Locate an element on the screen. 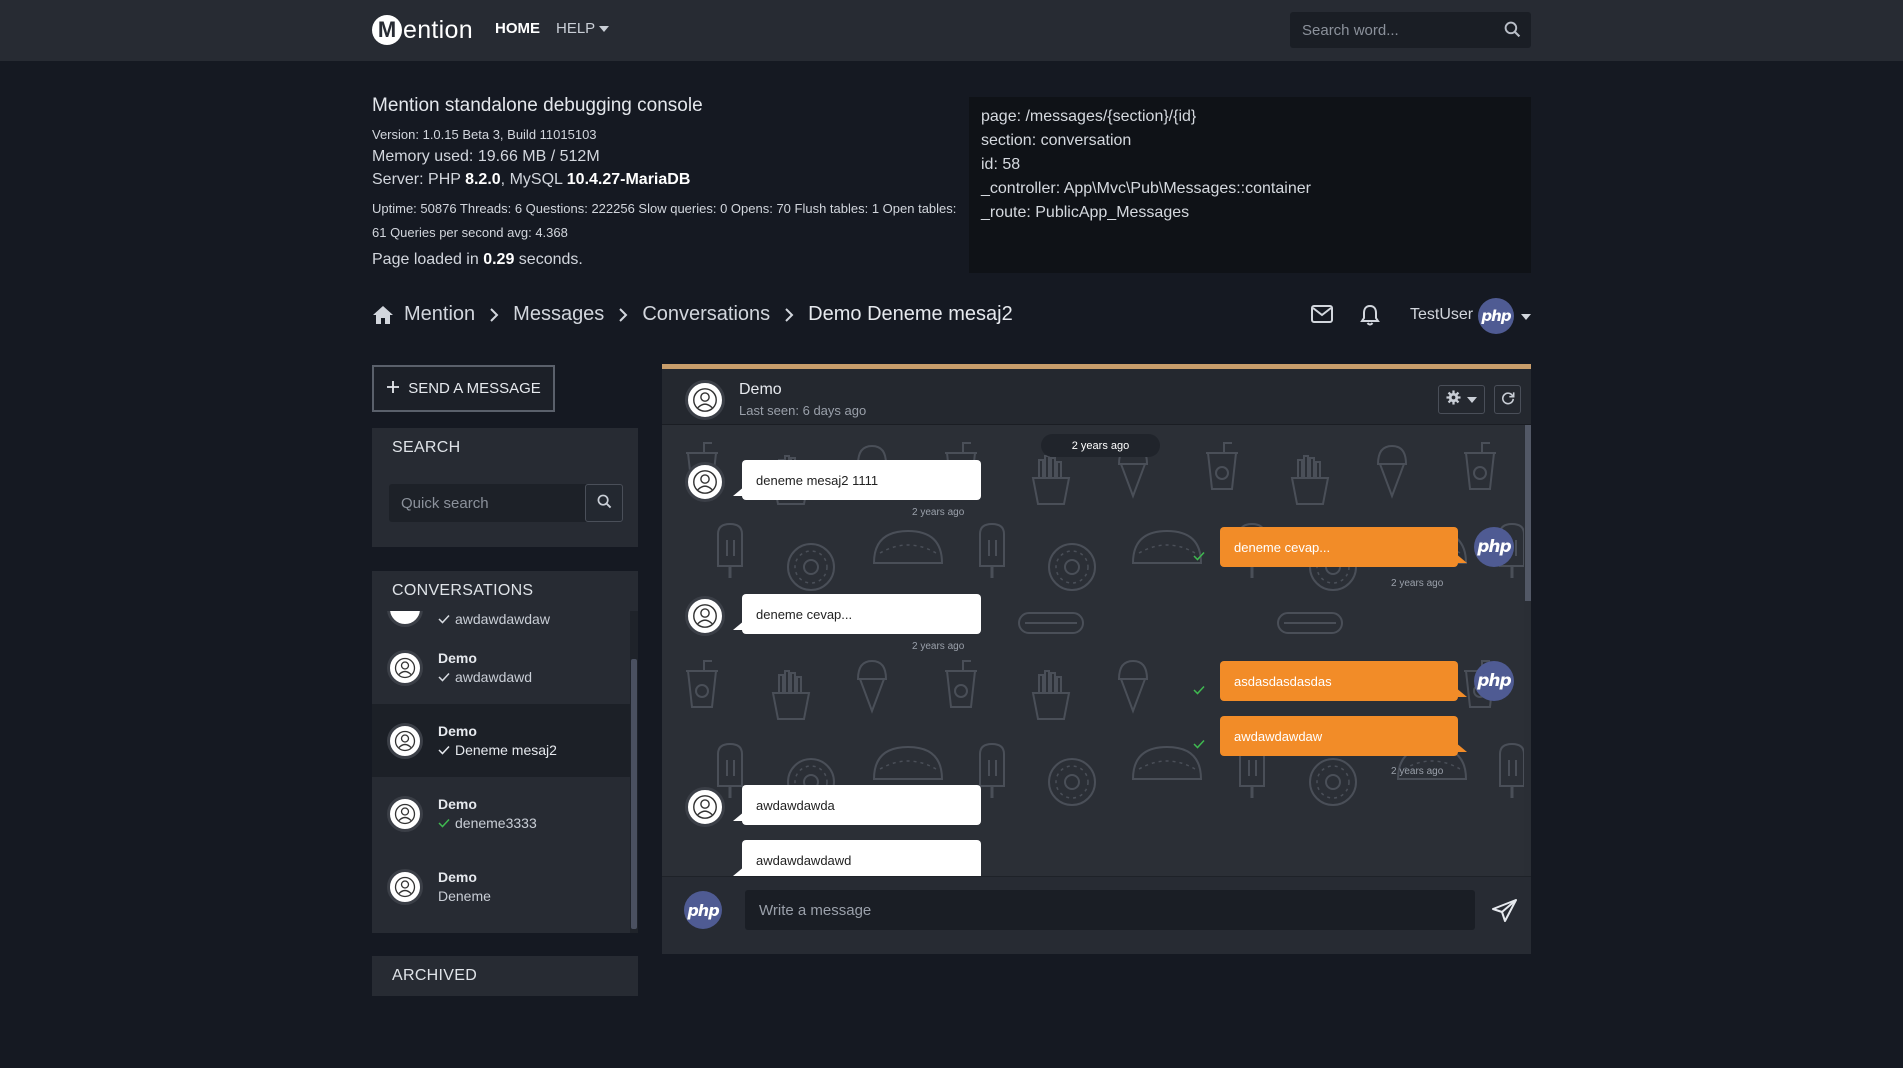 The image size is (1903, 1068). home-icon is located at coordinates (383, 315).